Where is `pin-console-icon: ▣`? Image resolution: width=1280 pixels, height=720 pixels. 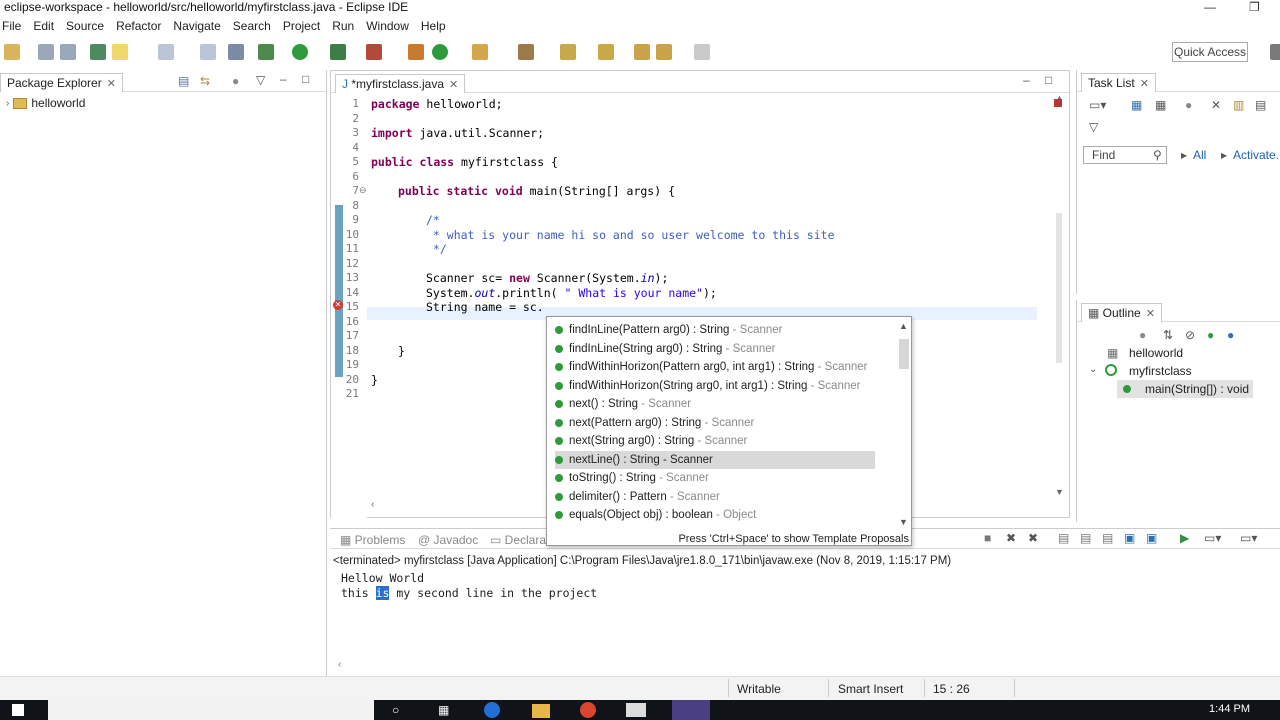 pin-console-icon: ▣ is located at coordinates (1129, 538).